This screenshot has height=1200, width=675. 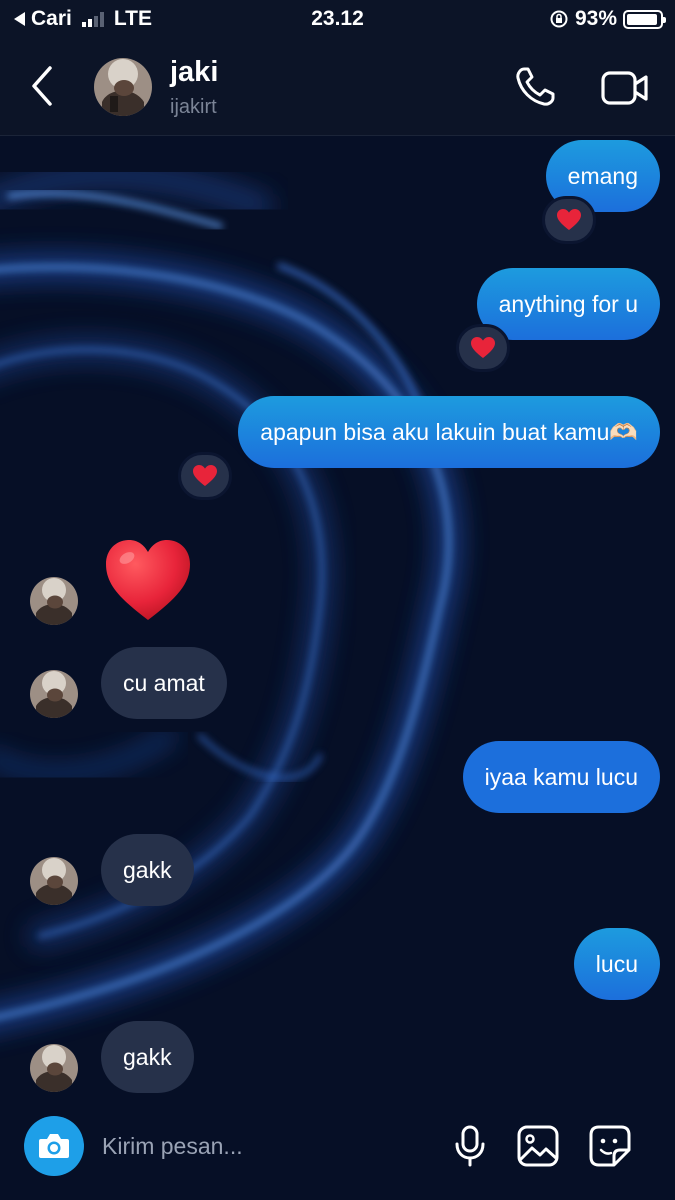 I want to click on message-composer, so click(x=337, y=1150).